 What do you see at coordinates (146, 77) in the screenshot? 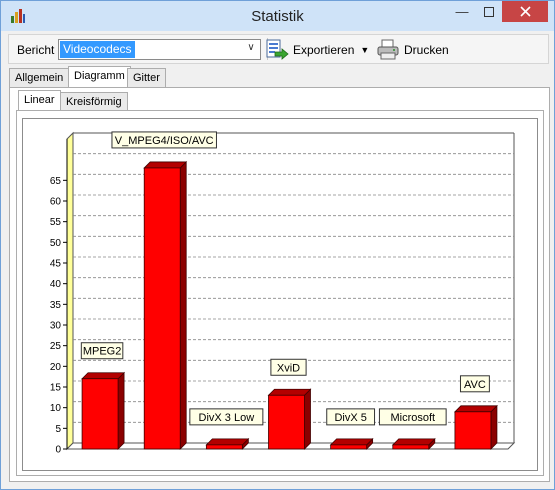
I see `tab-gitter: Gitter` at bounding box center [146, 77].